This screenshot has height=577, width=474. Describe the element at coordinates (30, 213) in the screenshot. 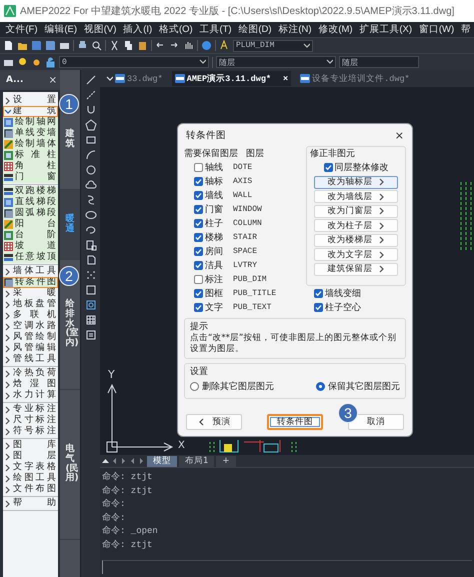

I see `panel-item: 圆弧梯段` at that location.